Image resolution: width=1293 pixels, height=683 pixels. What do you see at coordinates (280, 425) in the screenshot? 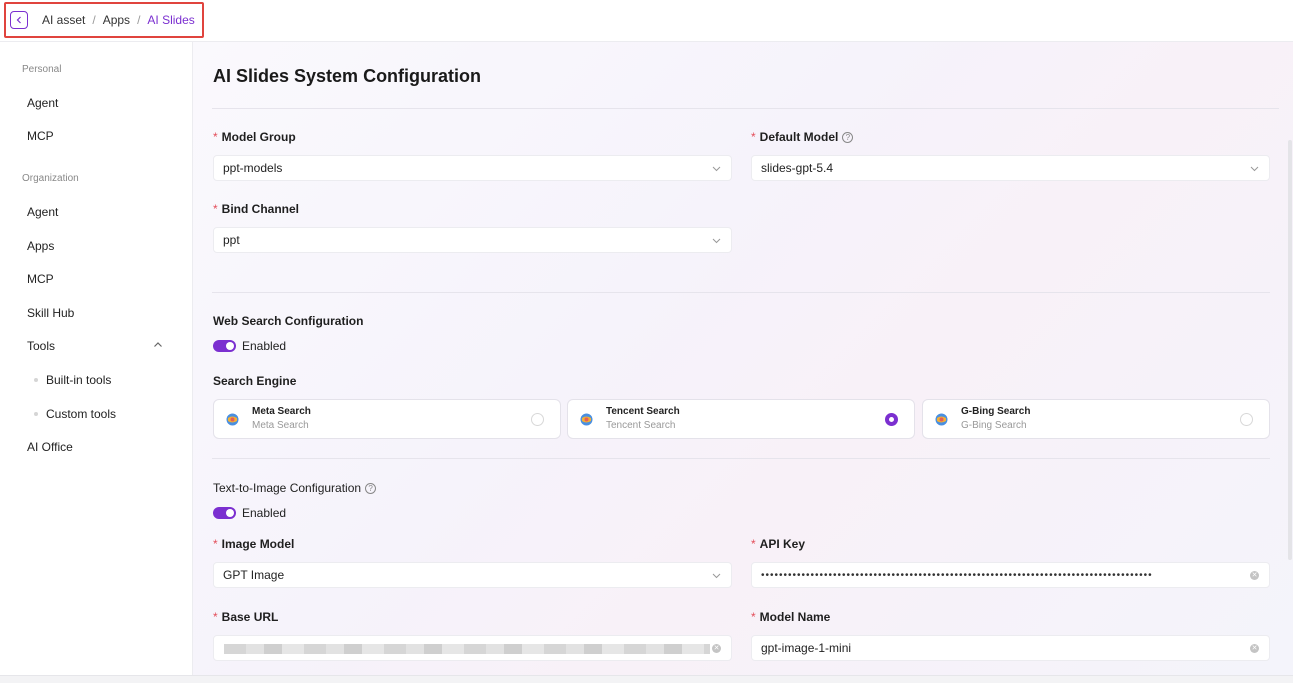
I see `engine-subtitle: Meta Search` at bounding box center [280, 425].